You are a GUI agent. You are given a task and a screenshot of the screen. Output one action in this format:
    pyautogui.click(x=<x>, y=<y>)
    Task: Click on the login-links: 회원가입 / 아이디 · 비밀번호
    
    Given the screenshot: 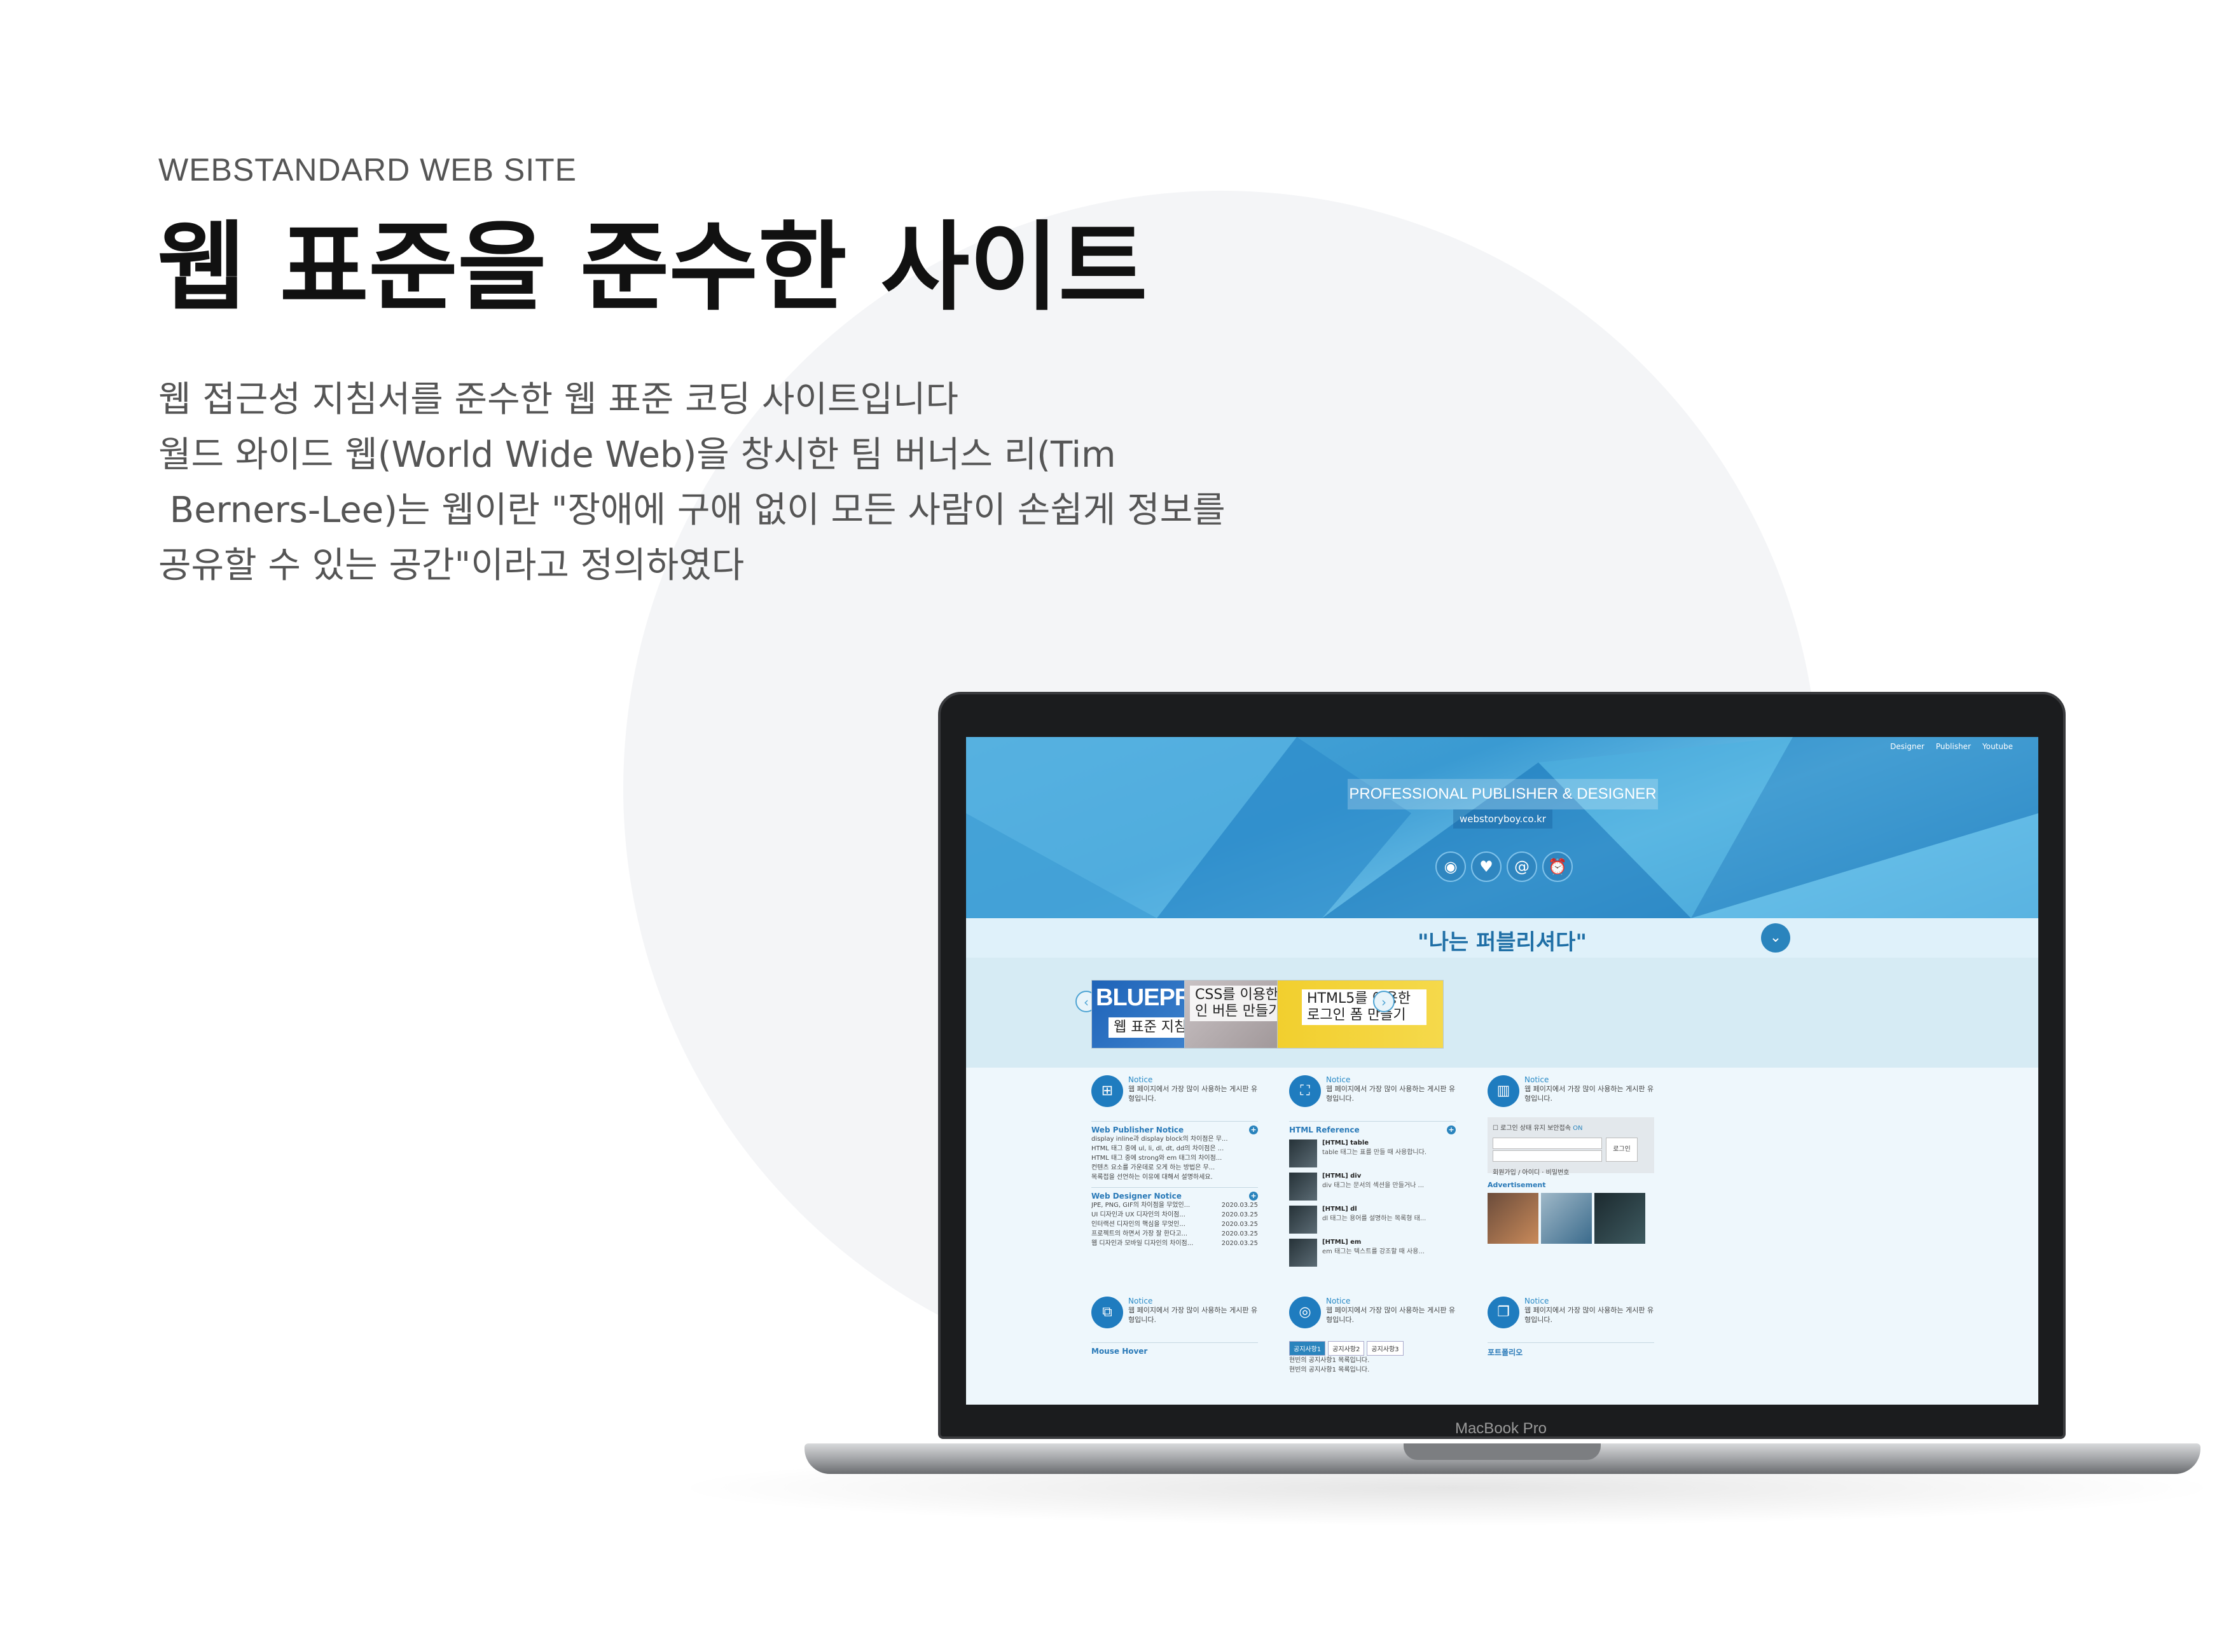 What is the action you would take?
    pyautogui.click(x=1531, y=1171)
    